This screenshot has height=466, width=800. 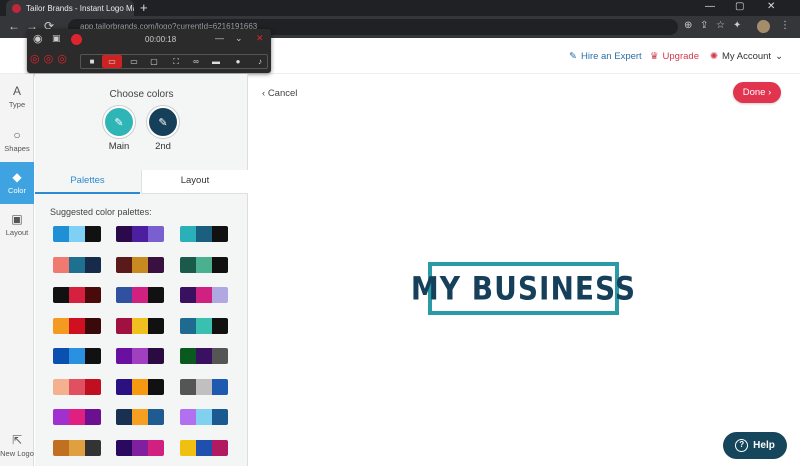 I want to click on recorder-close-icon: ✕, so click(x=260, y=38).